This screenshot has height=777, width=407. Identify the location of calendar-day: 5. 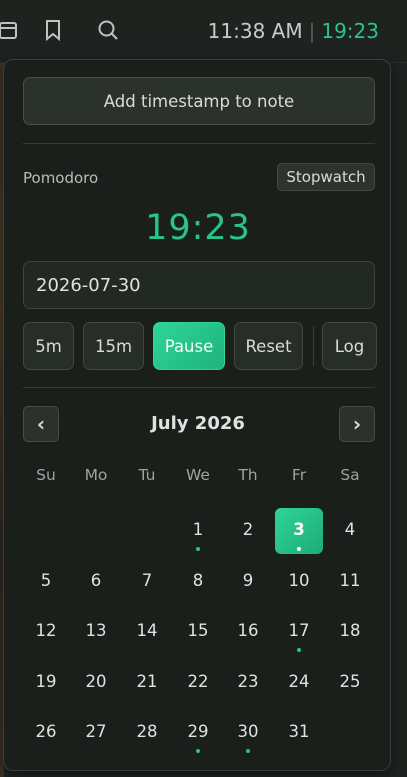
(46, 582).